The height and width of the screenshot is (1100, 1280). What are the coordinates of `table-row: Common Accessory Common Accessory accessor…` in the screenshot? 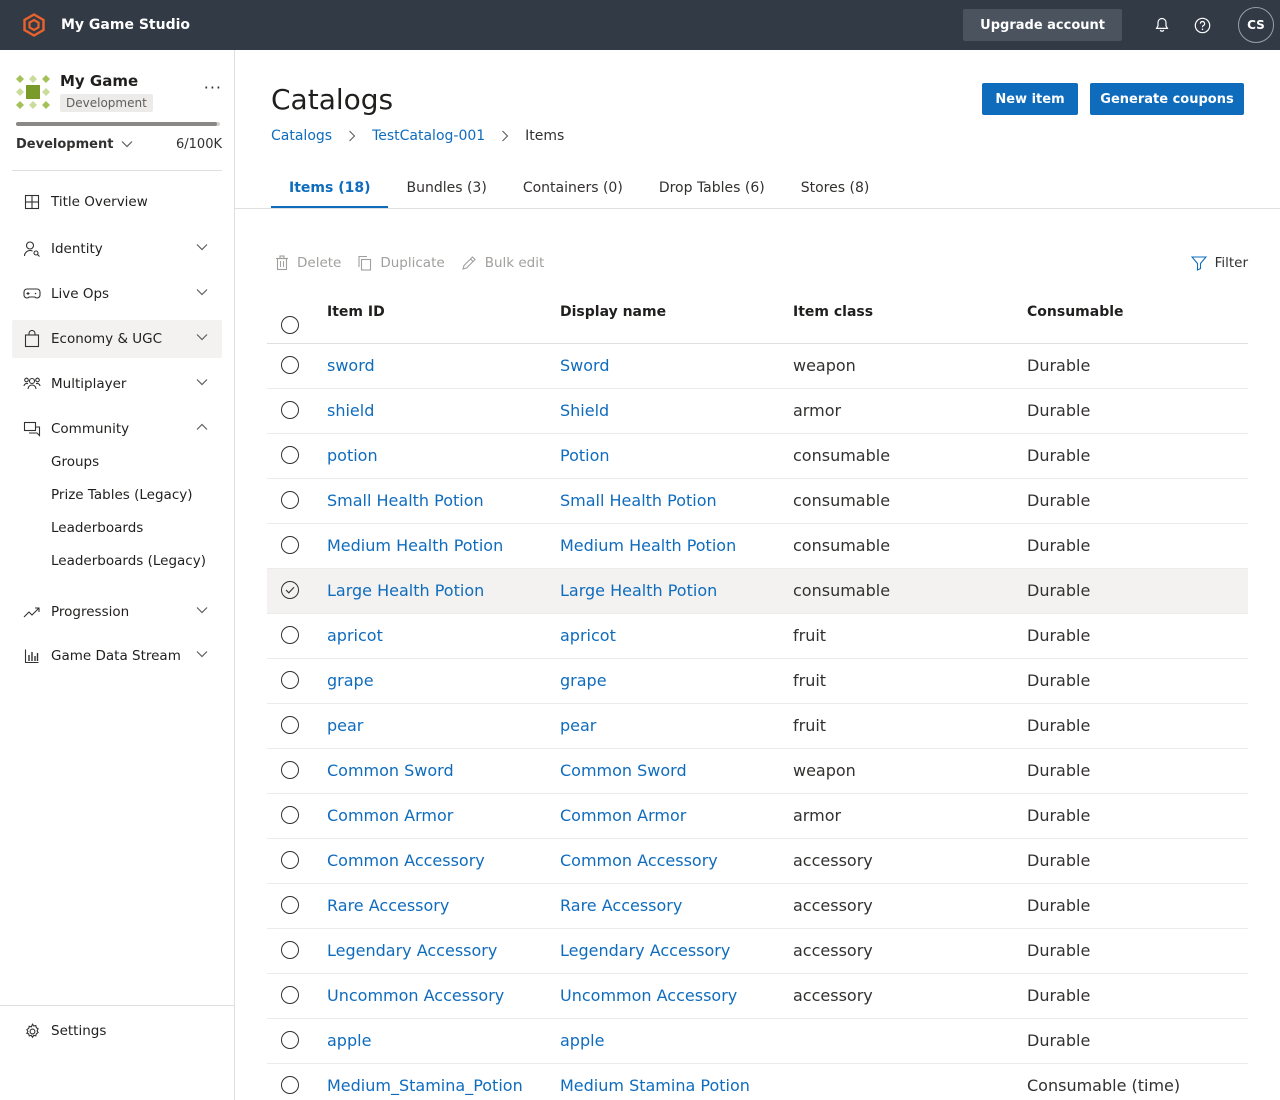 It's located at (757, 861).